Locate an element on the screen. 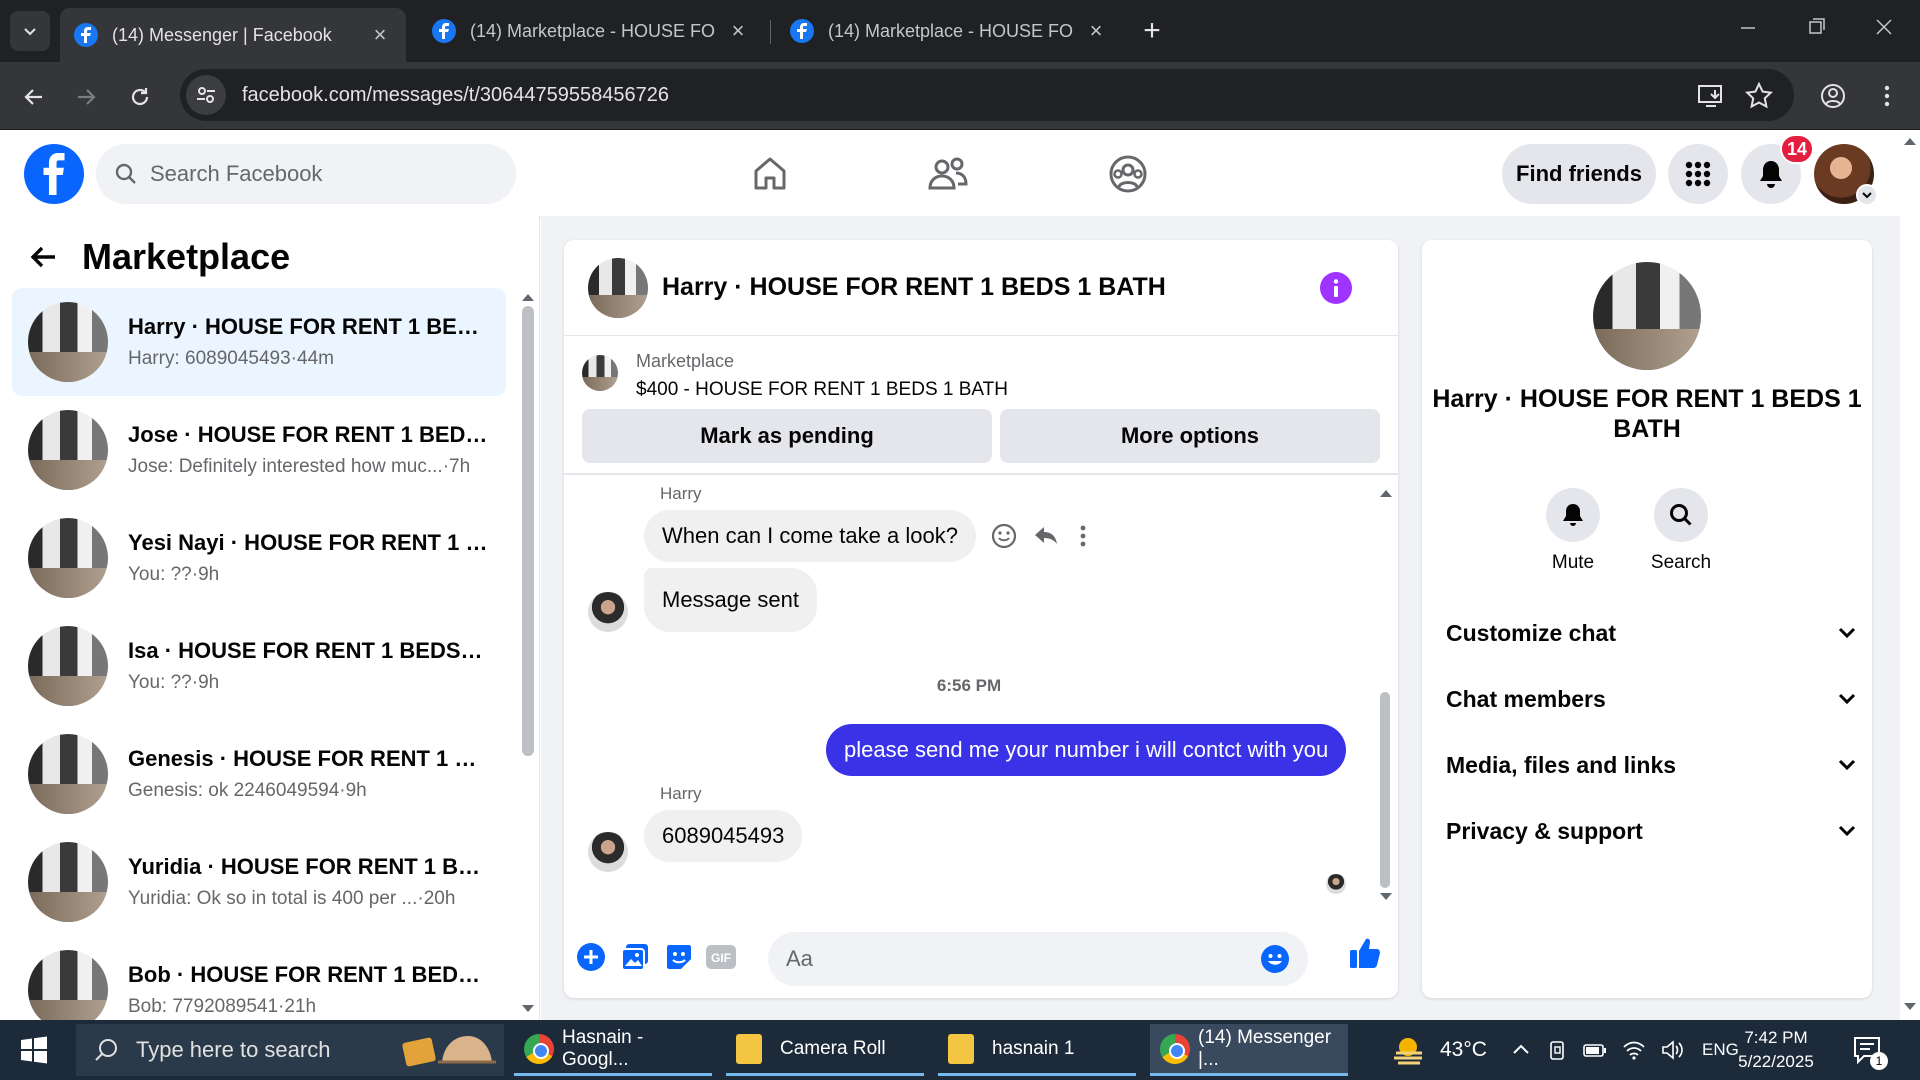  home-nav-button is located at coordinates (770, 174).